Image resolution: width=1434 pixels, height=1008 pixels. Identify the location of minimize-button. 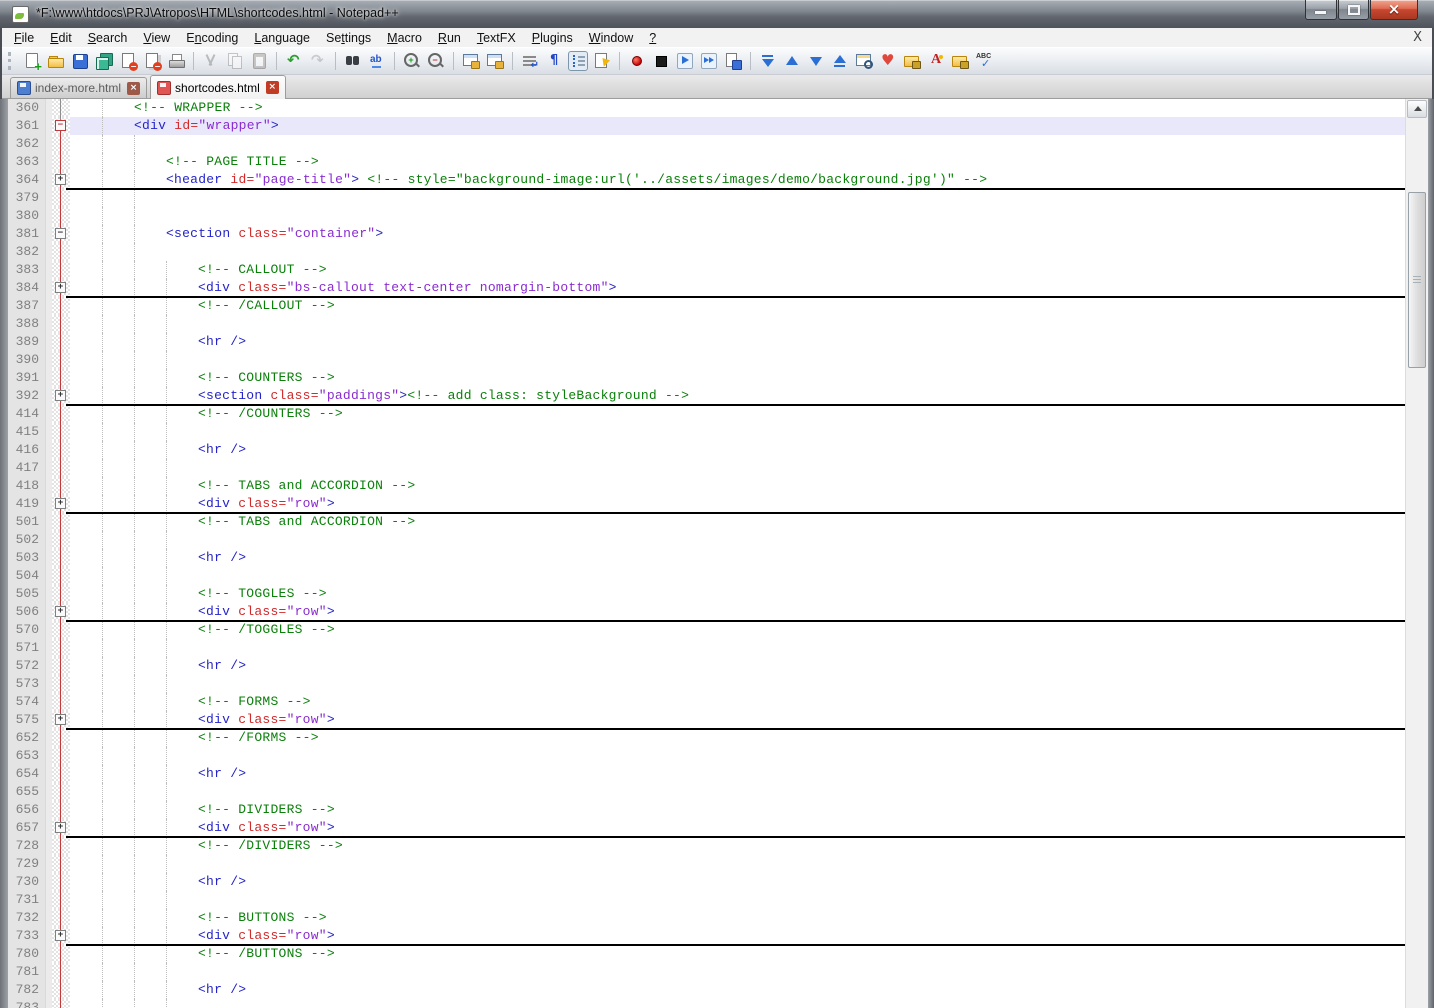
(1321, 10).